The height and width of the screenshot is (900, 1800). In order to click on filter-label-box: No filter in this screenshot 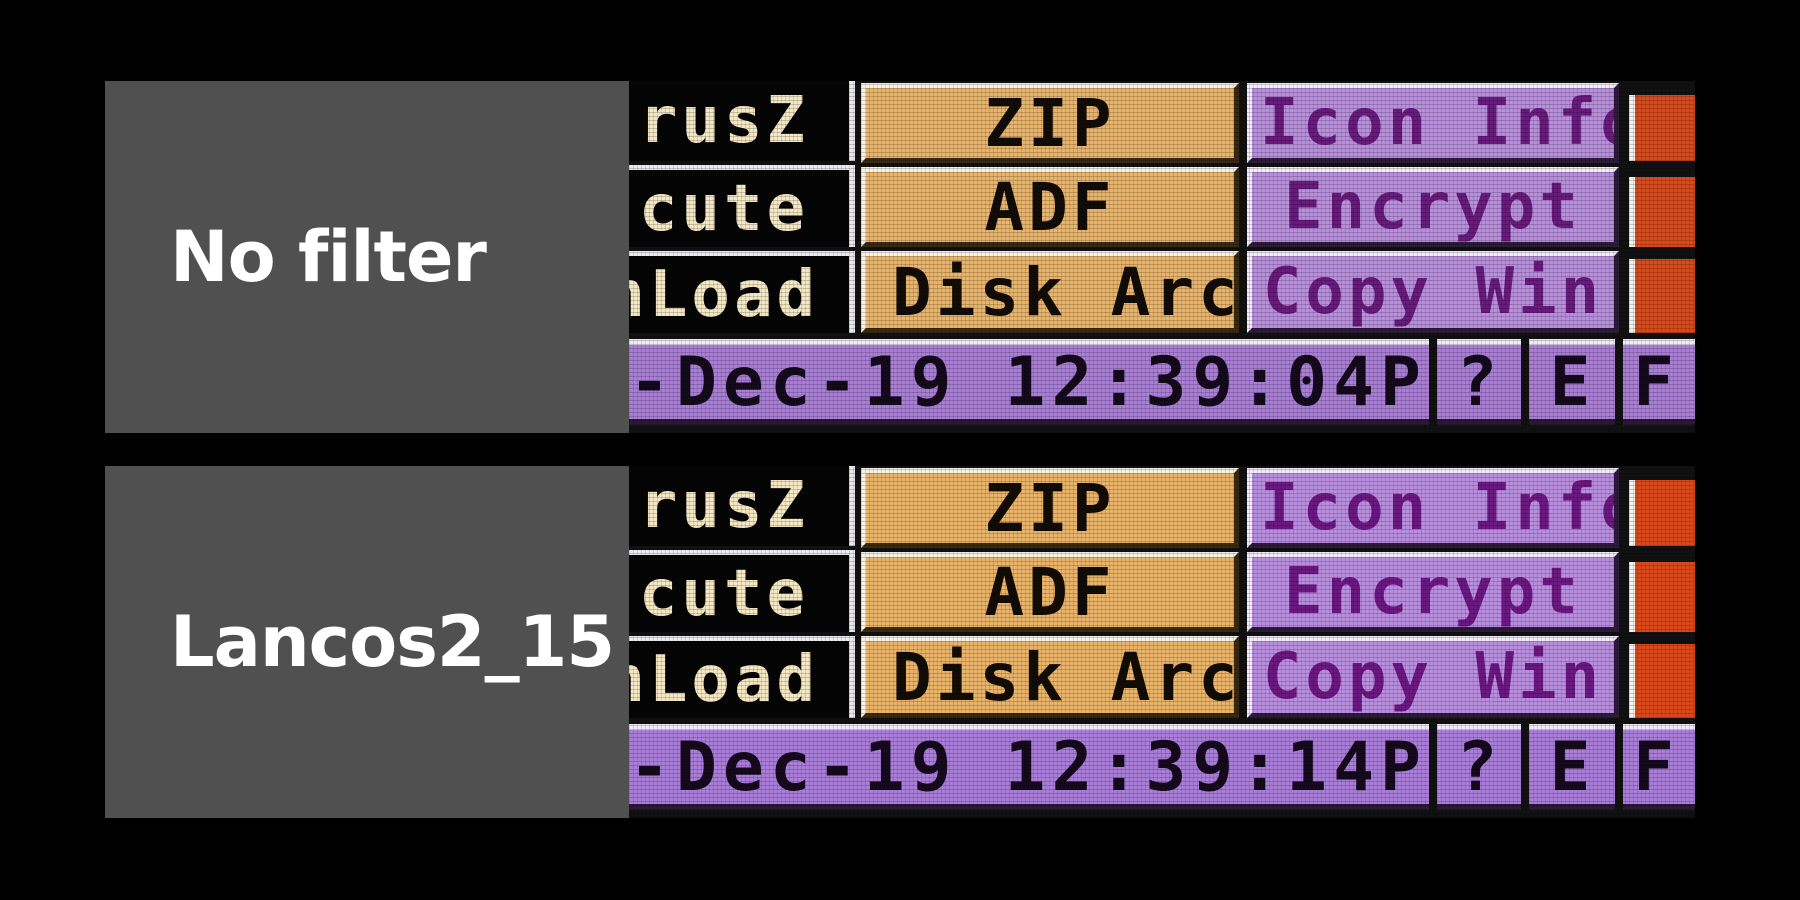, I will do `click(367, 257)`.